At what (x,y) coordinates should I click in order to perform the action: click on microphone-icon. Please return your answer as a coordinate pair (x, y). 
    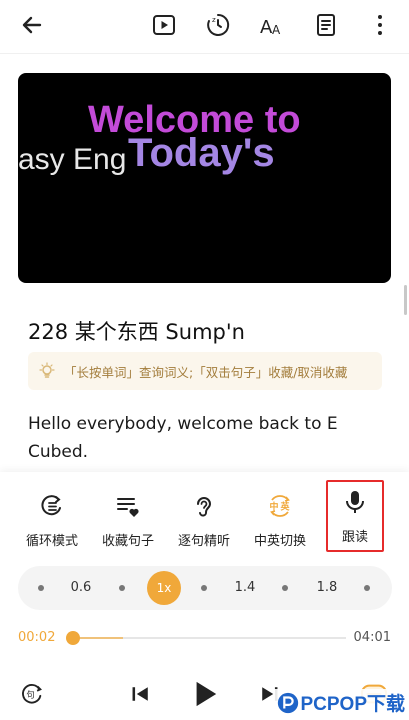
    Looking at the image, I should click on (355, 502).